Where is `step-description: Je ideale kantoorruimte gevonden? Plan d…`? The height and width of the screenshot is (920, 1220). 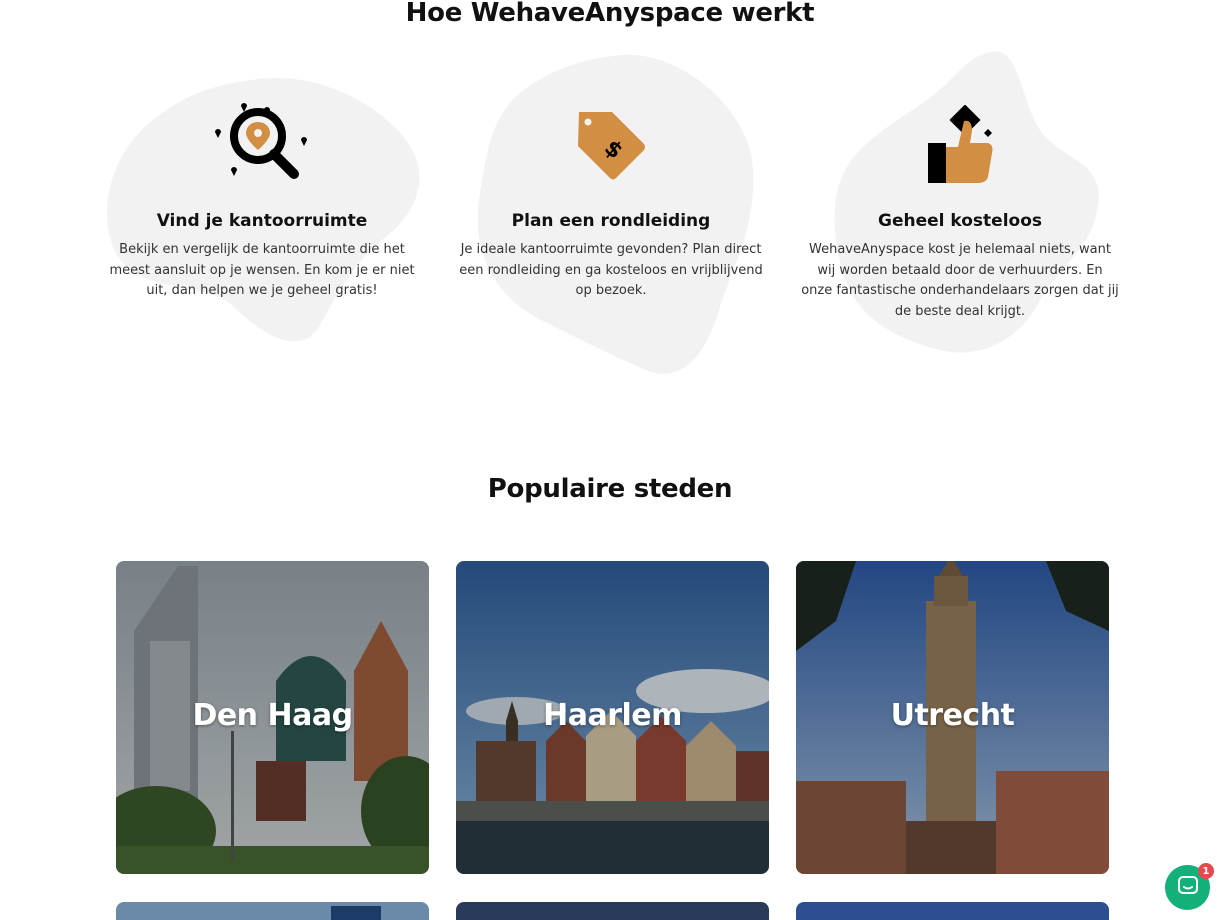
step-description: Je ideale kantoorruimte gevonden? Plan d… is located at coordinates (611, 270).